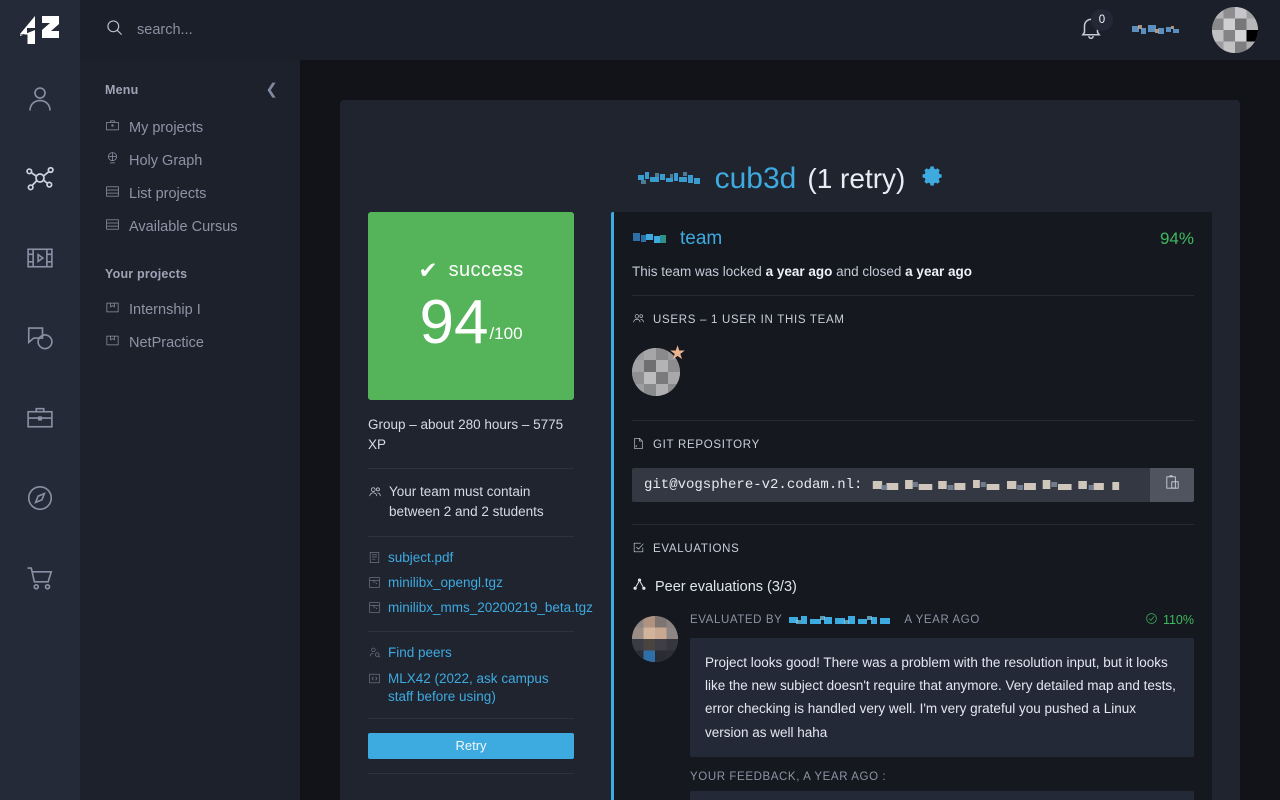  I want to click on git-repository-row: git@vogsphere-v2.codam.nl:, so click(913, 488).